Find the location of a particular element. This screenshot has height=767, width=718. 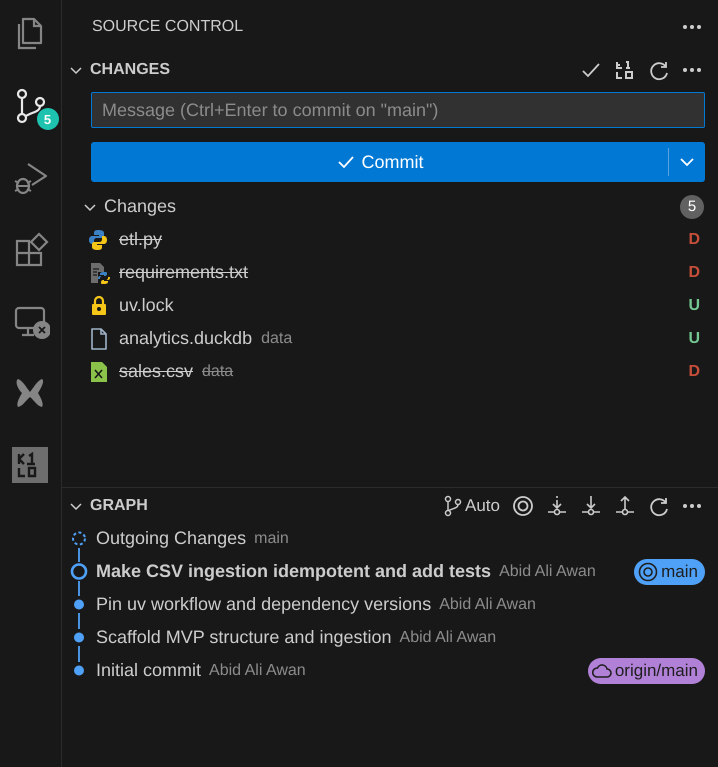

push-icon is located at coordinates (625, 506).